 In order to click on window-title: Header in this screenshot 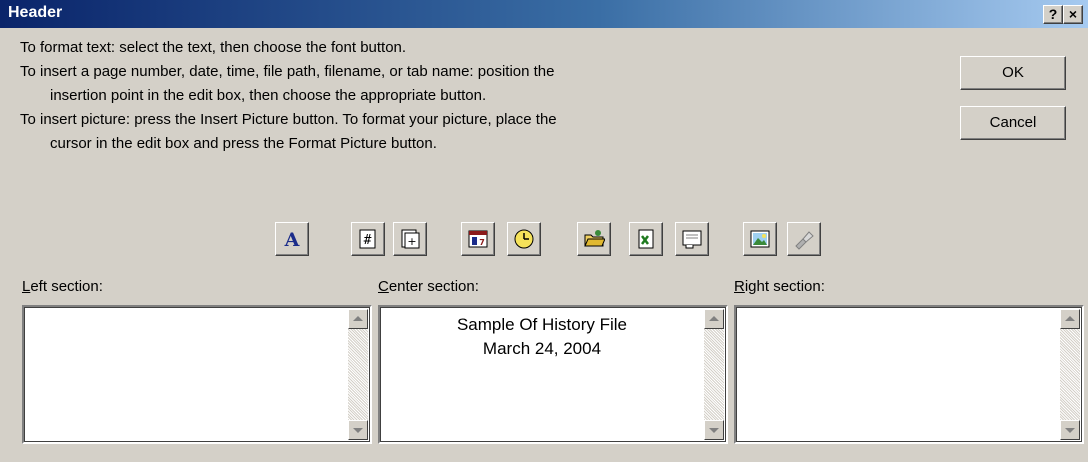, I will do `click(35, 12)`.